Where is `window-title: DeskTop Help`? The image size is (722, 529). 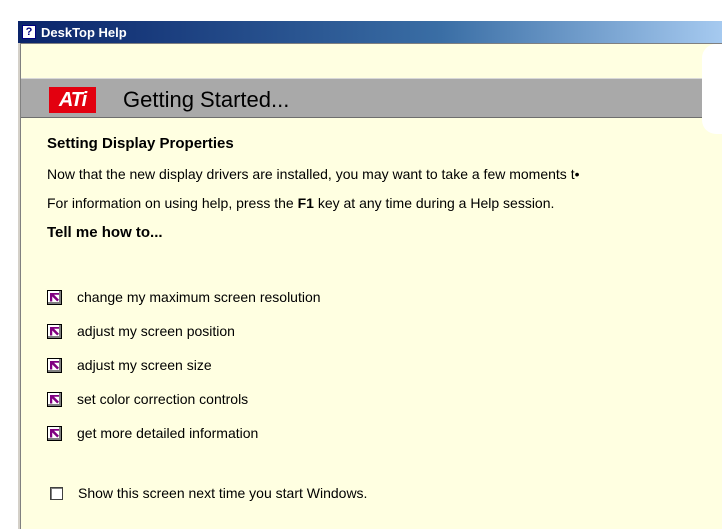
window-title: DeskTop Help is located at coordinates (84, 32).